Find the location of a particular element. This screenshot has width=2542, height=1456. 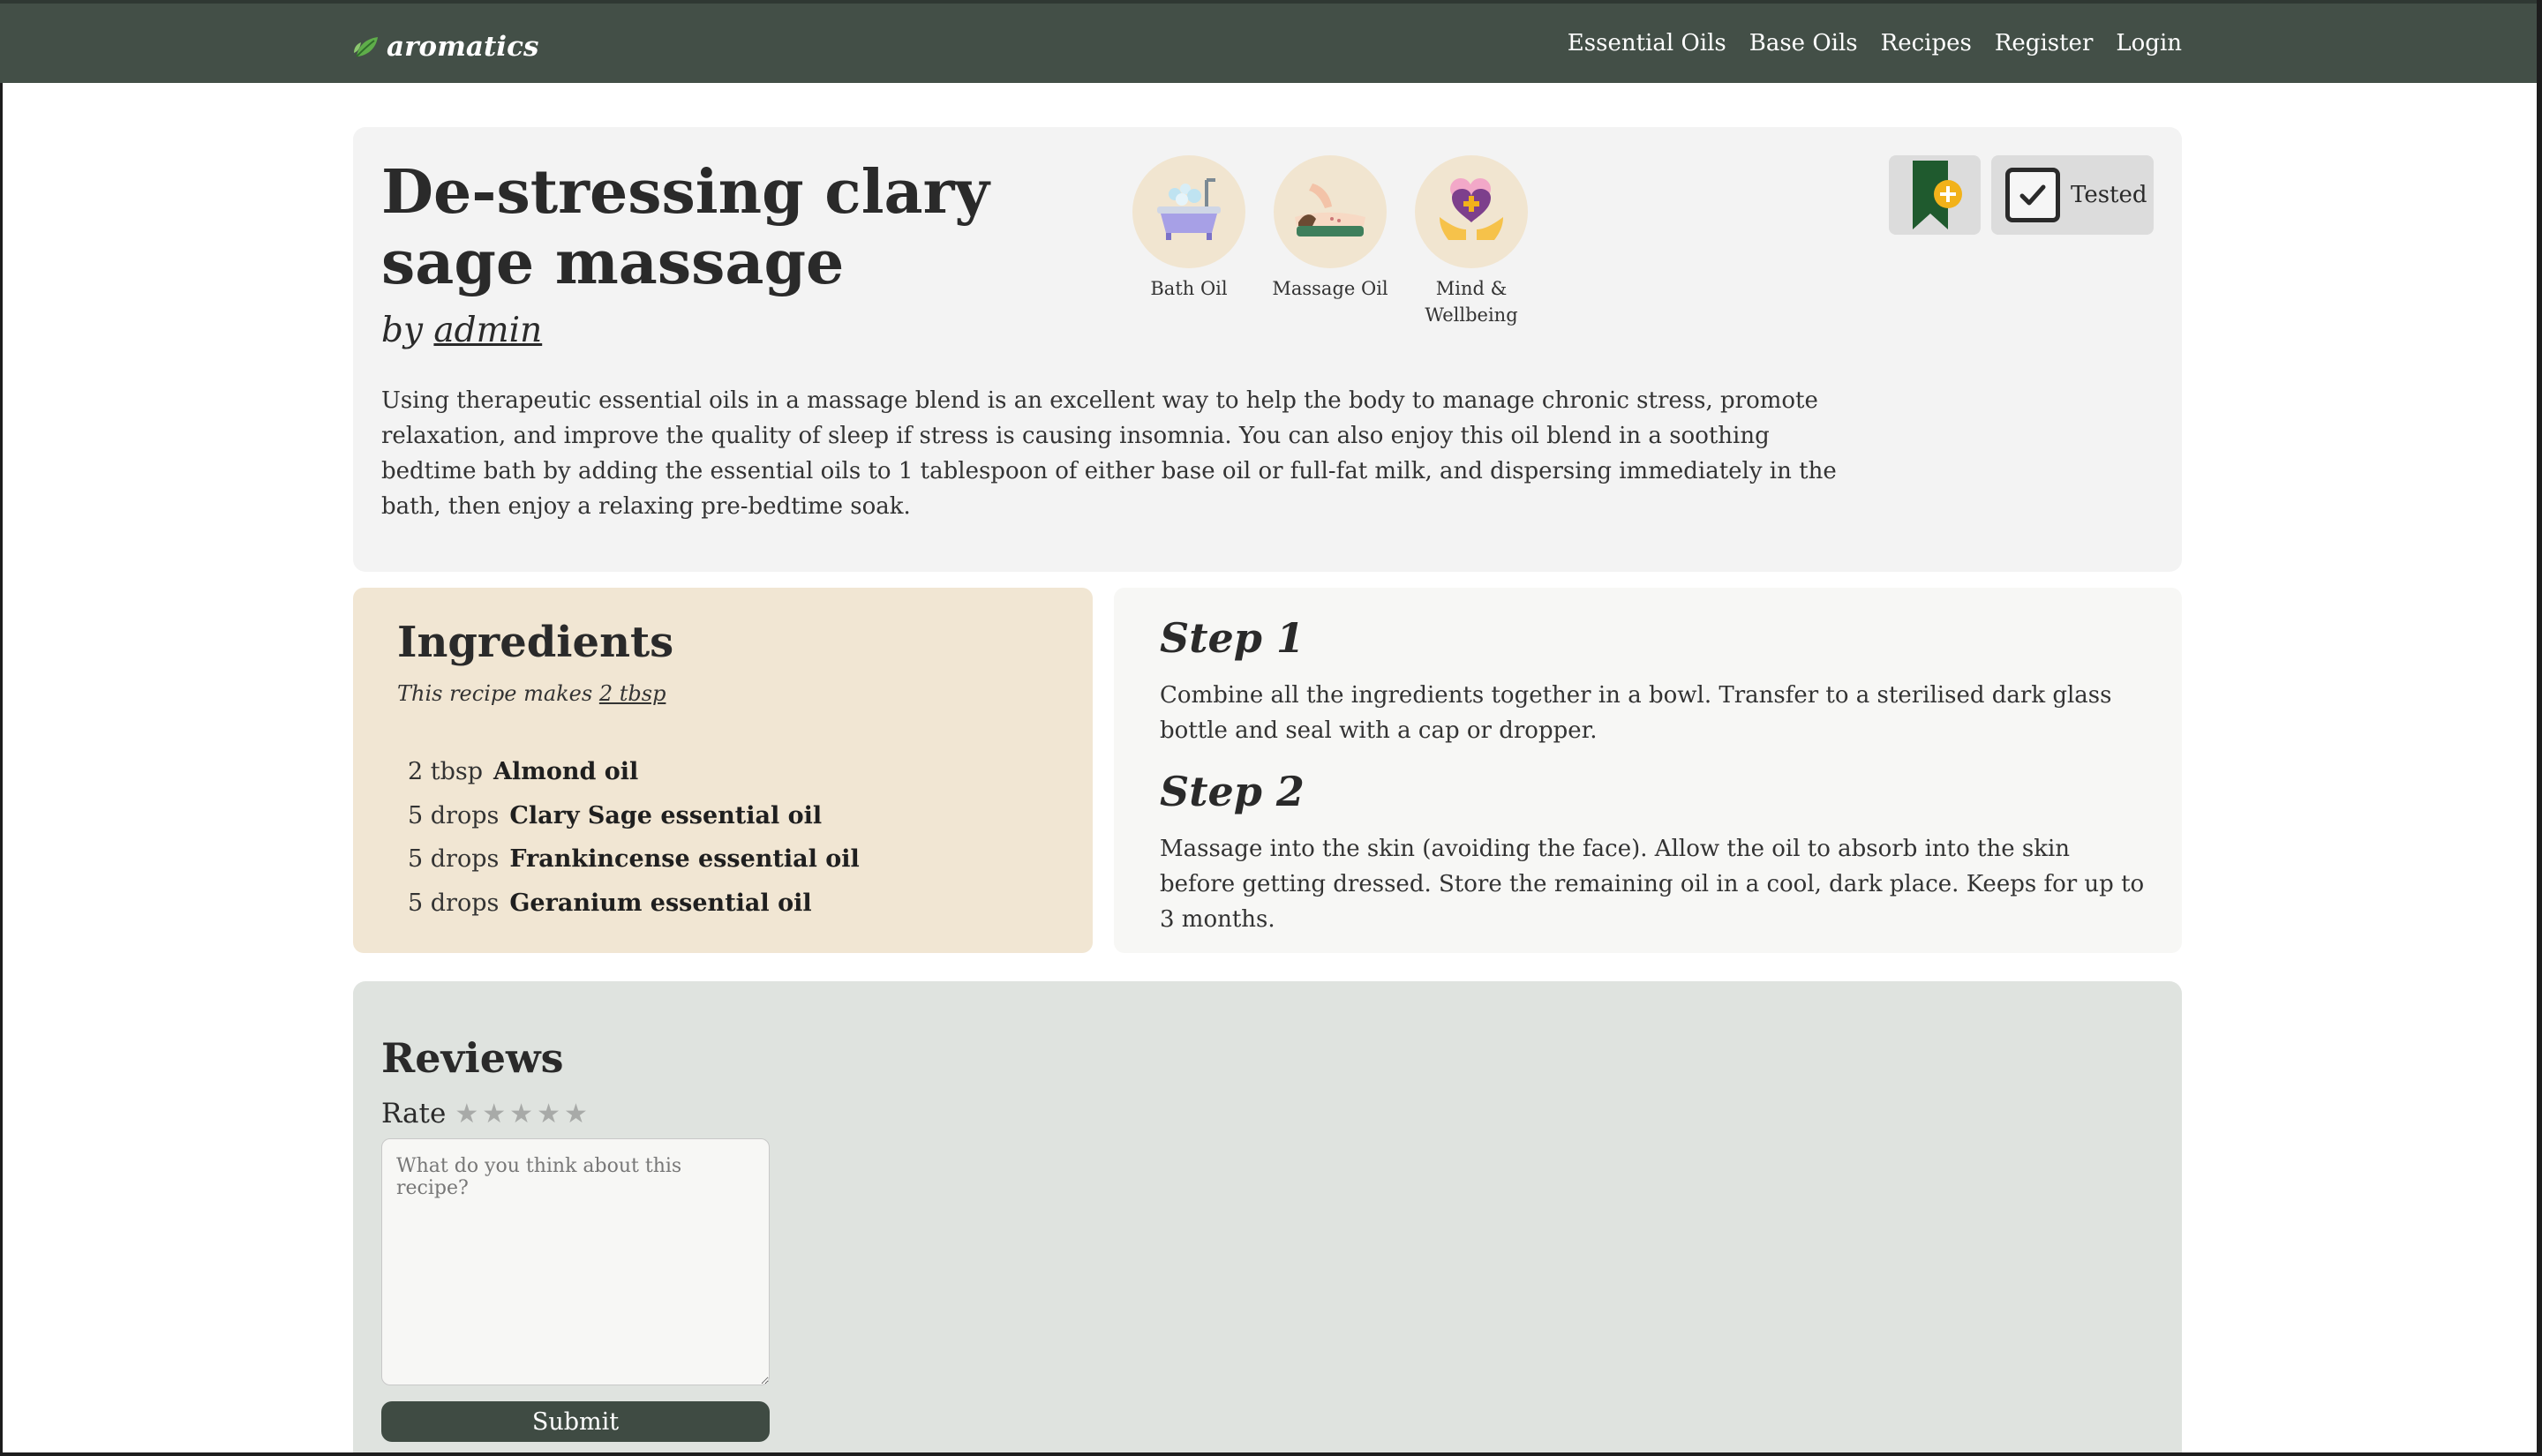

category-label: Bath Oil is located at coordinates (1189, 288).